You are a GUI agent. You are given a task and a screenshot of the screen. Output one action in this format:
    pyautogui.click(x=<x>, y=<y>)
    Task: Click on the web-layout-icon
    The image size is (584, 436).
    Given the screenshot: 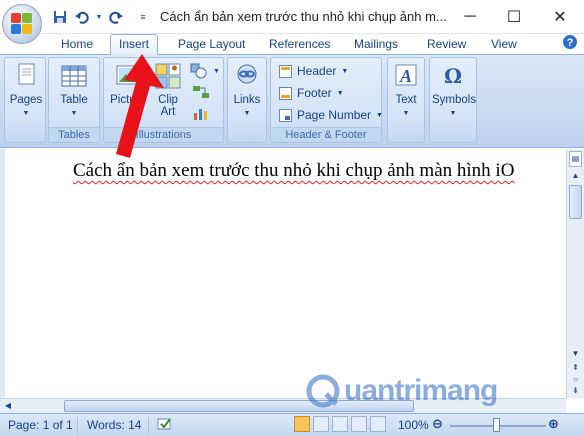 What is the action you would take?
    pyautogui.click(x=340, y=424)
    